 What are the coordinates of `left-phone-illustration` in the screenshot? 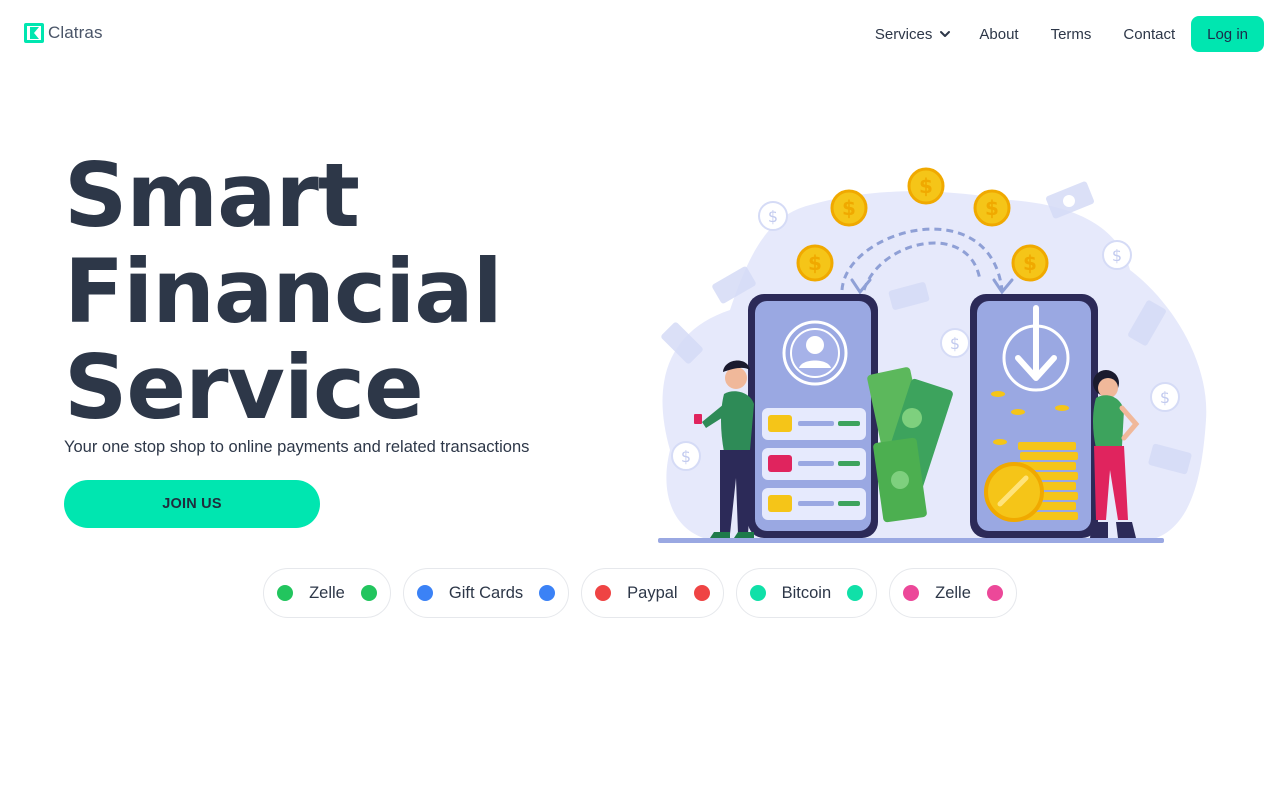 It's located at (813, 416).